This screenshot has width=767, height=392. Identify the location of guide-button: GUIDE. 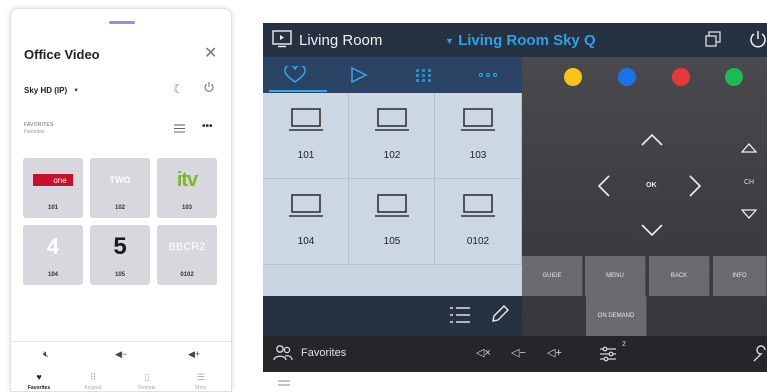
(552, 276).